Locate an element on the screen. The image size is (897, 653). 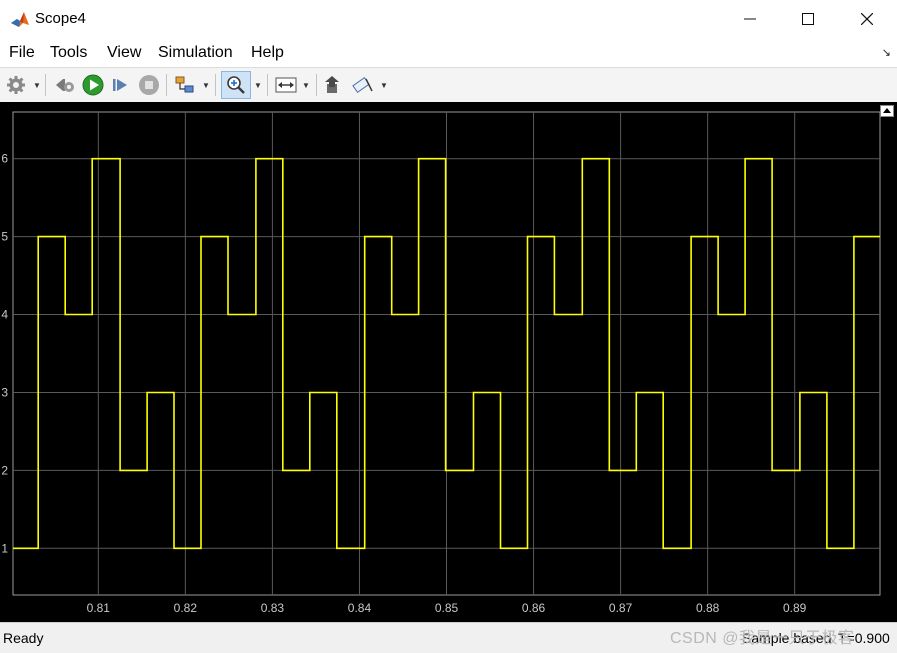
run-button is located at coordinates (93, 85).